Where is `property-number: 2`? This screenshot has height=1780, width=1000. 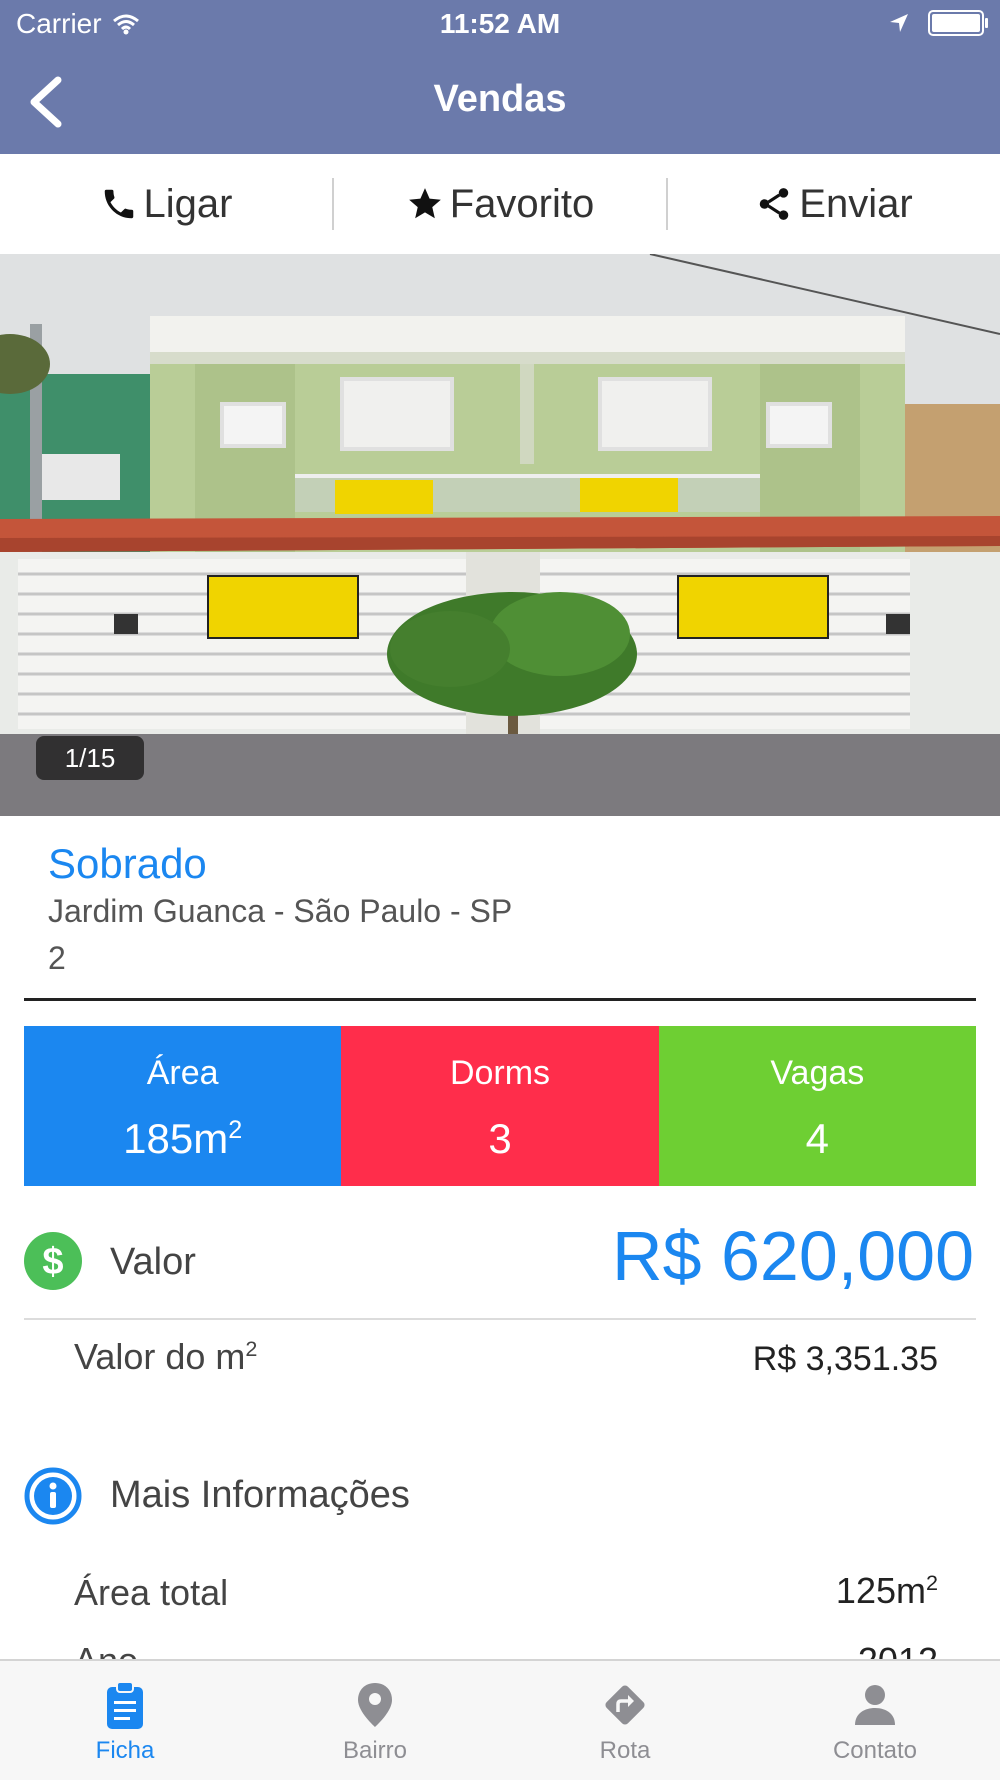
property-number: 2 is located at coordinates (57, 958).